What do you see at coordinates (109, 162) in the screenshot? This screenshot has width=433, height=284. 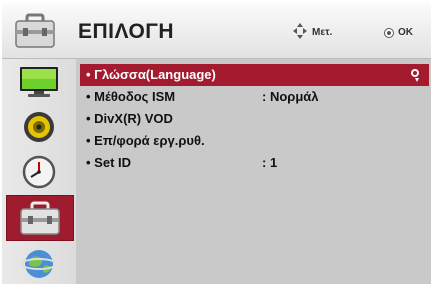 I see `menu-item-label: • Set ID` at bounding box center [109, 162].